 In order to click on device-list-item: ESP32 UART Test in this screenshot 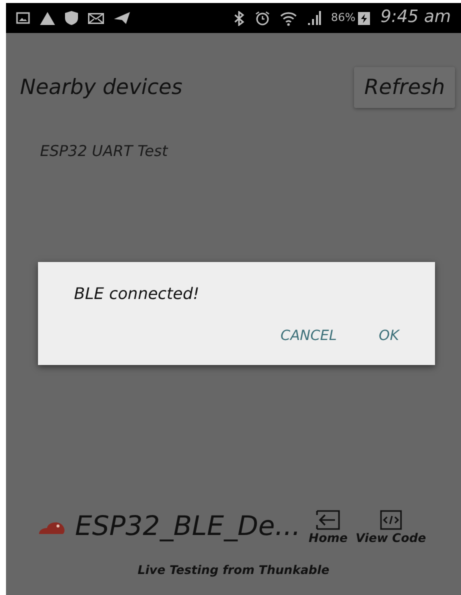, I will do `click(250, 151)`.